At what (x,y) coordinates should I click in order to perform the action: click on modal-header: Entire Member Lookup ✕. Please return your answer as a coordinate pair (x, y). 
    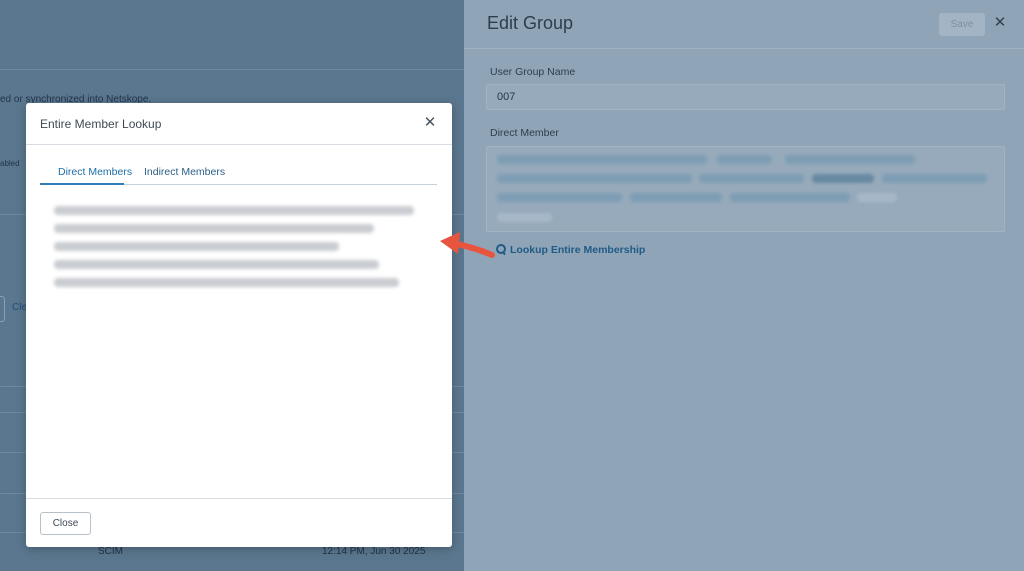
    Looking at the image, I should click on (239, 124).